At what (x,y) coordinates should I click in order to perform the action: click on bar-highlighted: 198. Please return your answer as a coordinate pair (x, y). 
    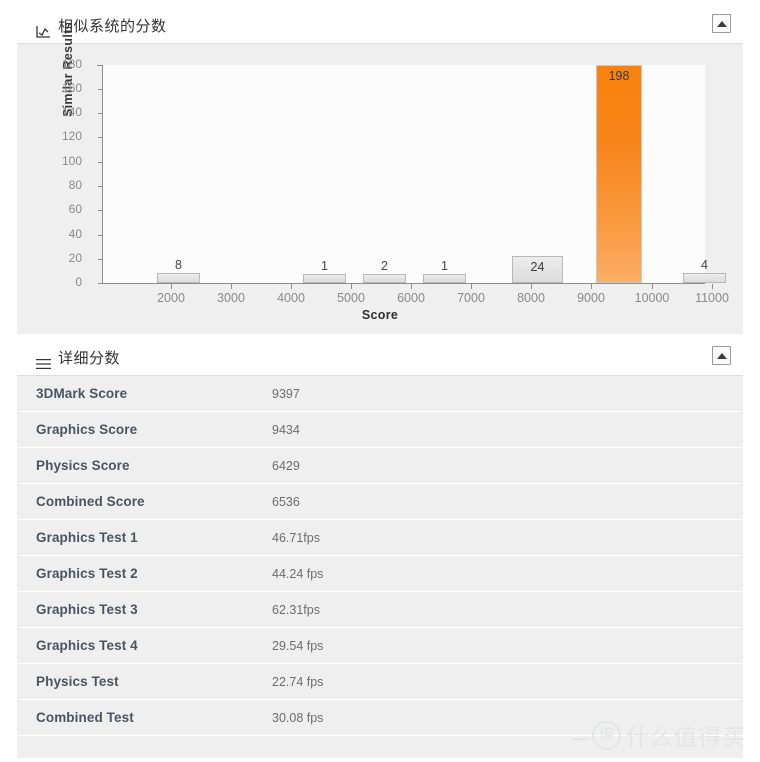
    Looking at the image, I should click on (619, 174).